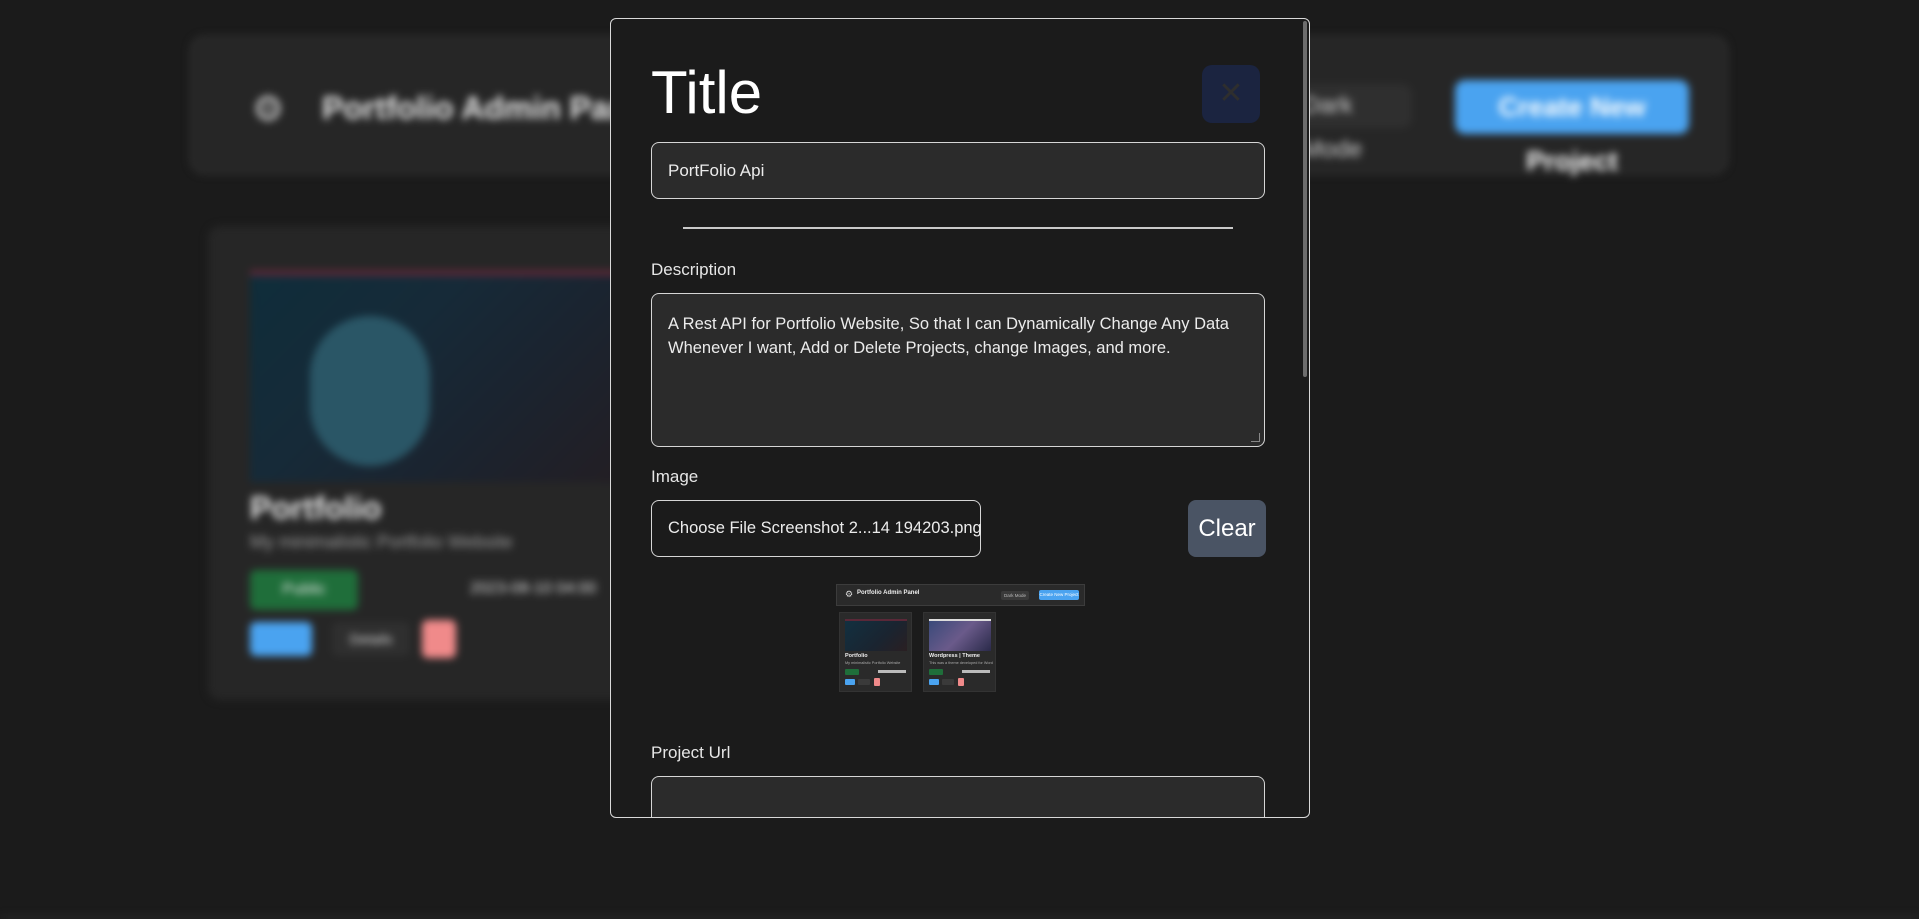 The width and height of the screenshot is (1919, 919). What do you see at coordinates (533, 588) in the screenshot?
I see `project-date: 2023-08-10 04:00` at bounding box center [533, 588].